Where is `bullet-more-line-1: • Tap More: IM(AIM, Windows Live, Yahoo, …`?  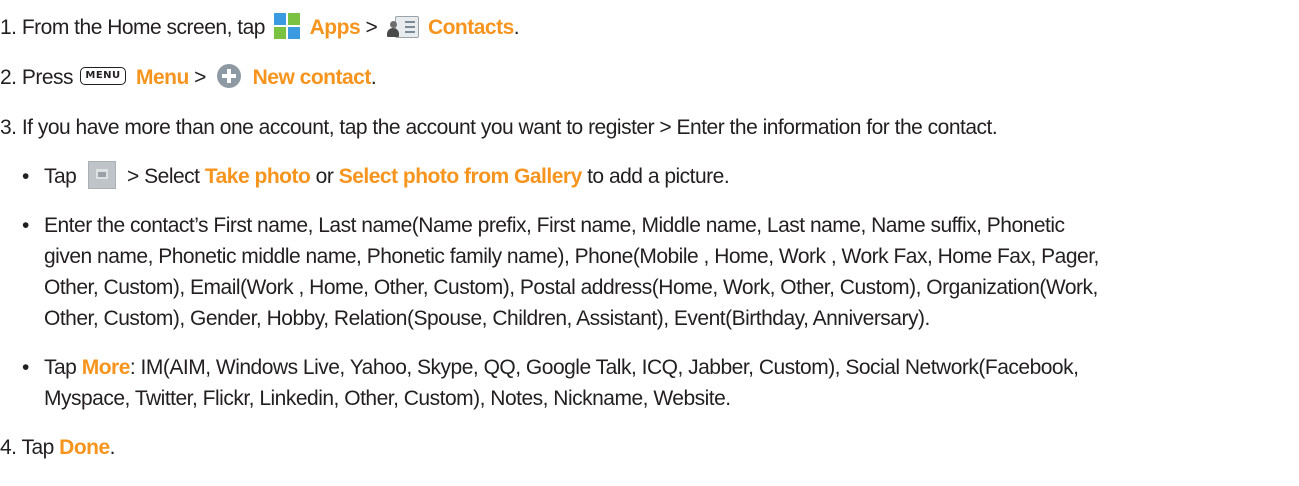 bullet-more-line-1: • Tap More: IM(AIM, Windows Live, Yahoo, … is located at coordinates (550, 368).